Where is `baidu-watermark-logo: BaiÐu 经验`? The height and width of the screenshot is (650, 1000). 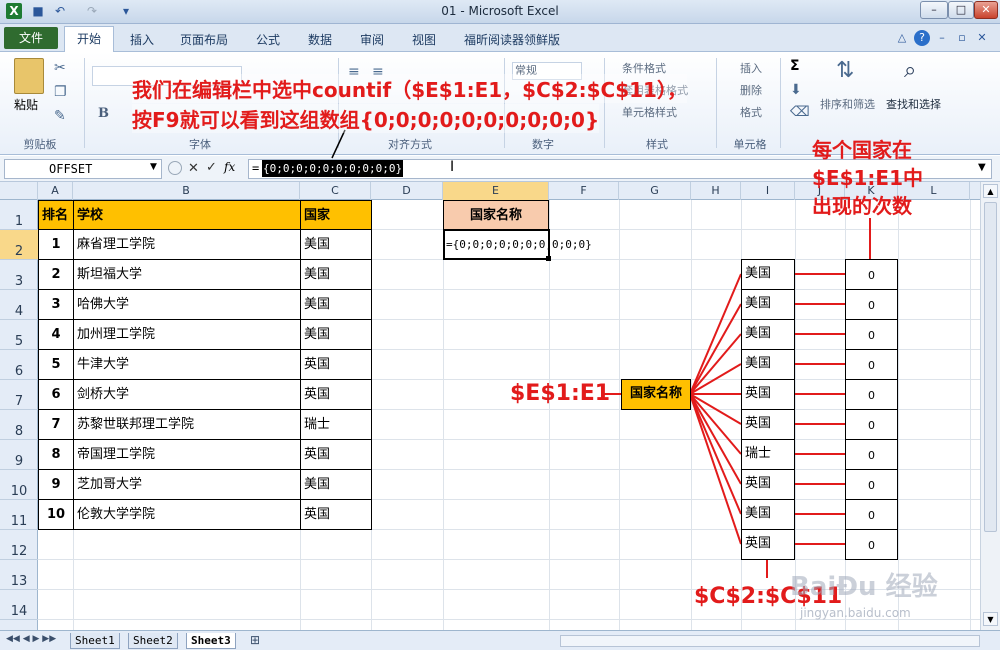 baidu-watermark-logo: BaiÐu 经验 is located at coordinates (864, 587).